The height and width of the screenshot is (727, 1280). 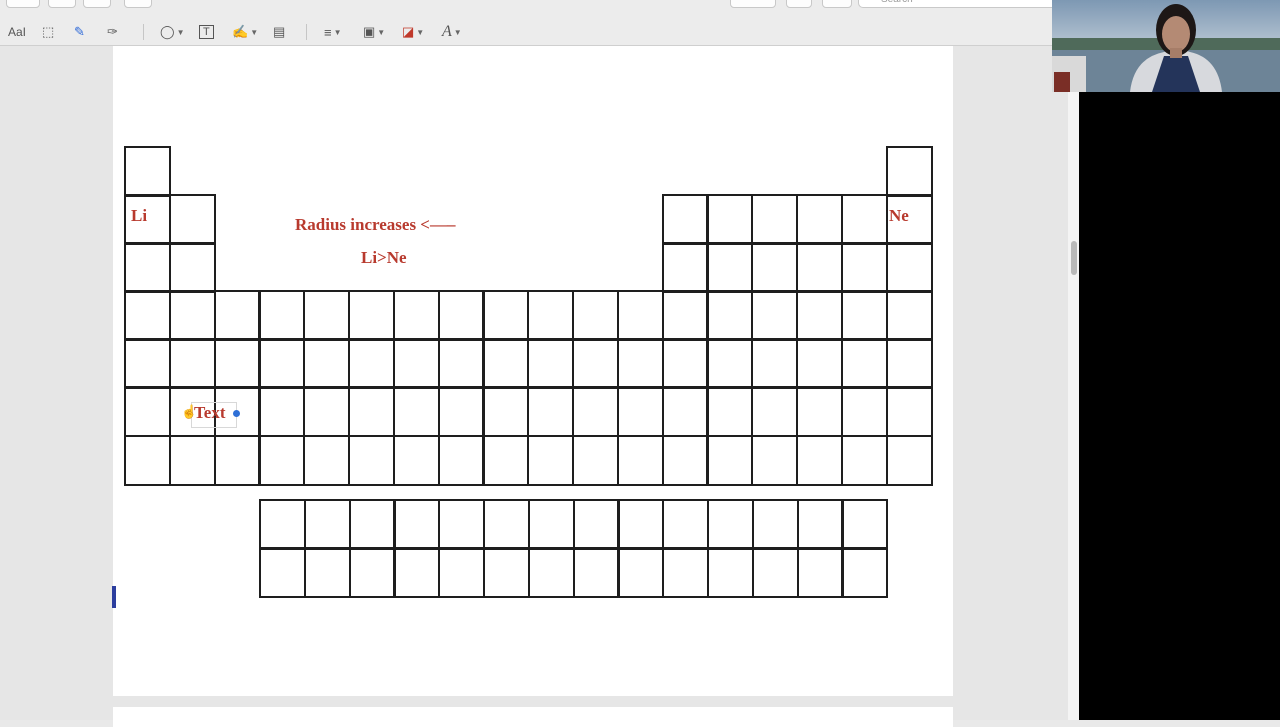 I want to click on vertical-scrollbar, so click(x=1073, y=383).